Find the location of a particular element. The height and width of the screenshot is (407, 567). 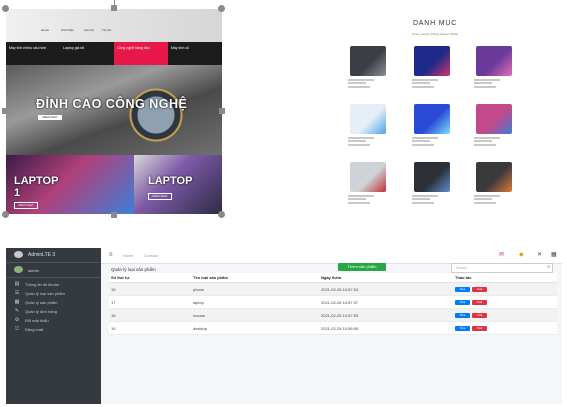

row-name: mouse is located at coordinates (255, 315).